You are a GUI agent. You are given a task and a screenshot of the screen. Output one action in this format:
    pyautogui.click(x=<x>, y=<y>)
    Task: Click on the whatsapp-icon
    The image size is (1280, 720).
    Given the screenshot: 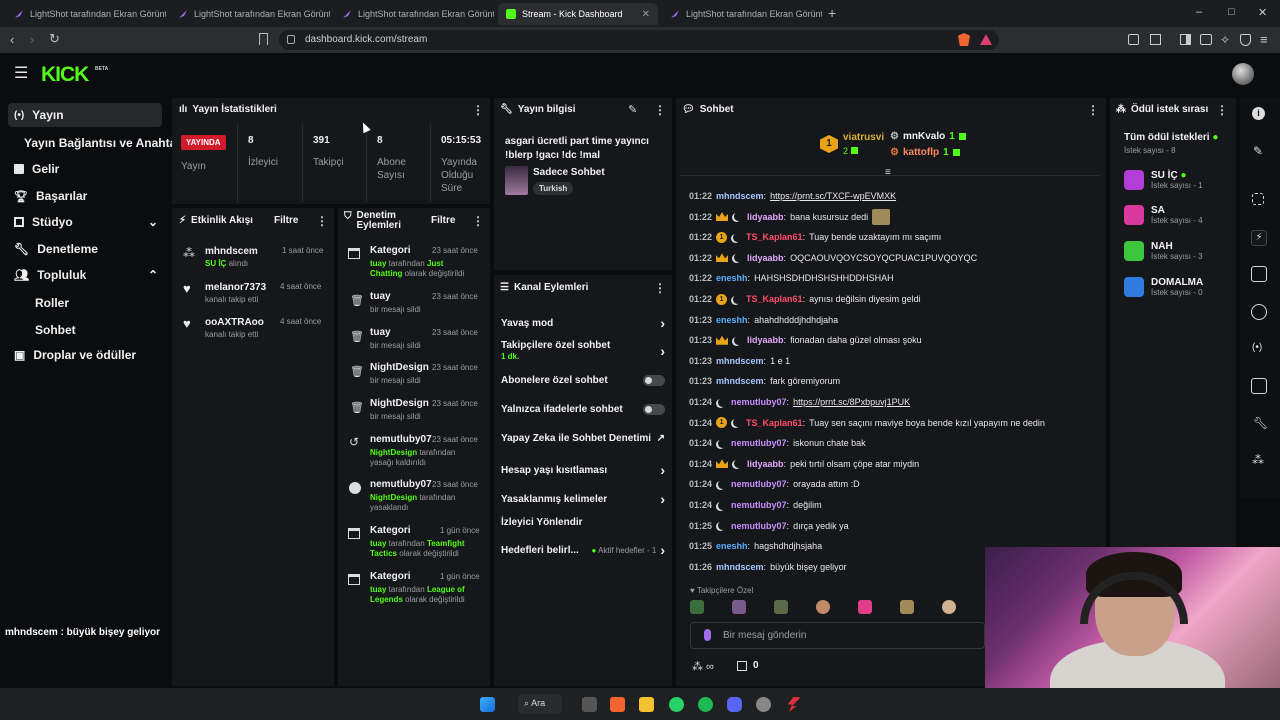 What is the action you would take?
    pyautogui.click(x=676, y=704)
    